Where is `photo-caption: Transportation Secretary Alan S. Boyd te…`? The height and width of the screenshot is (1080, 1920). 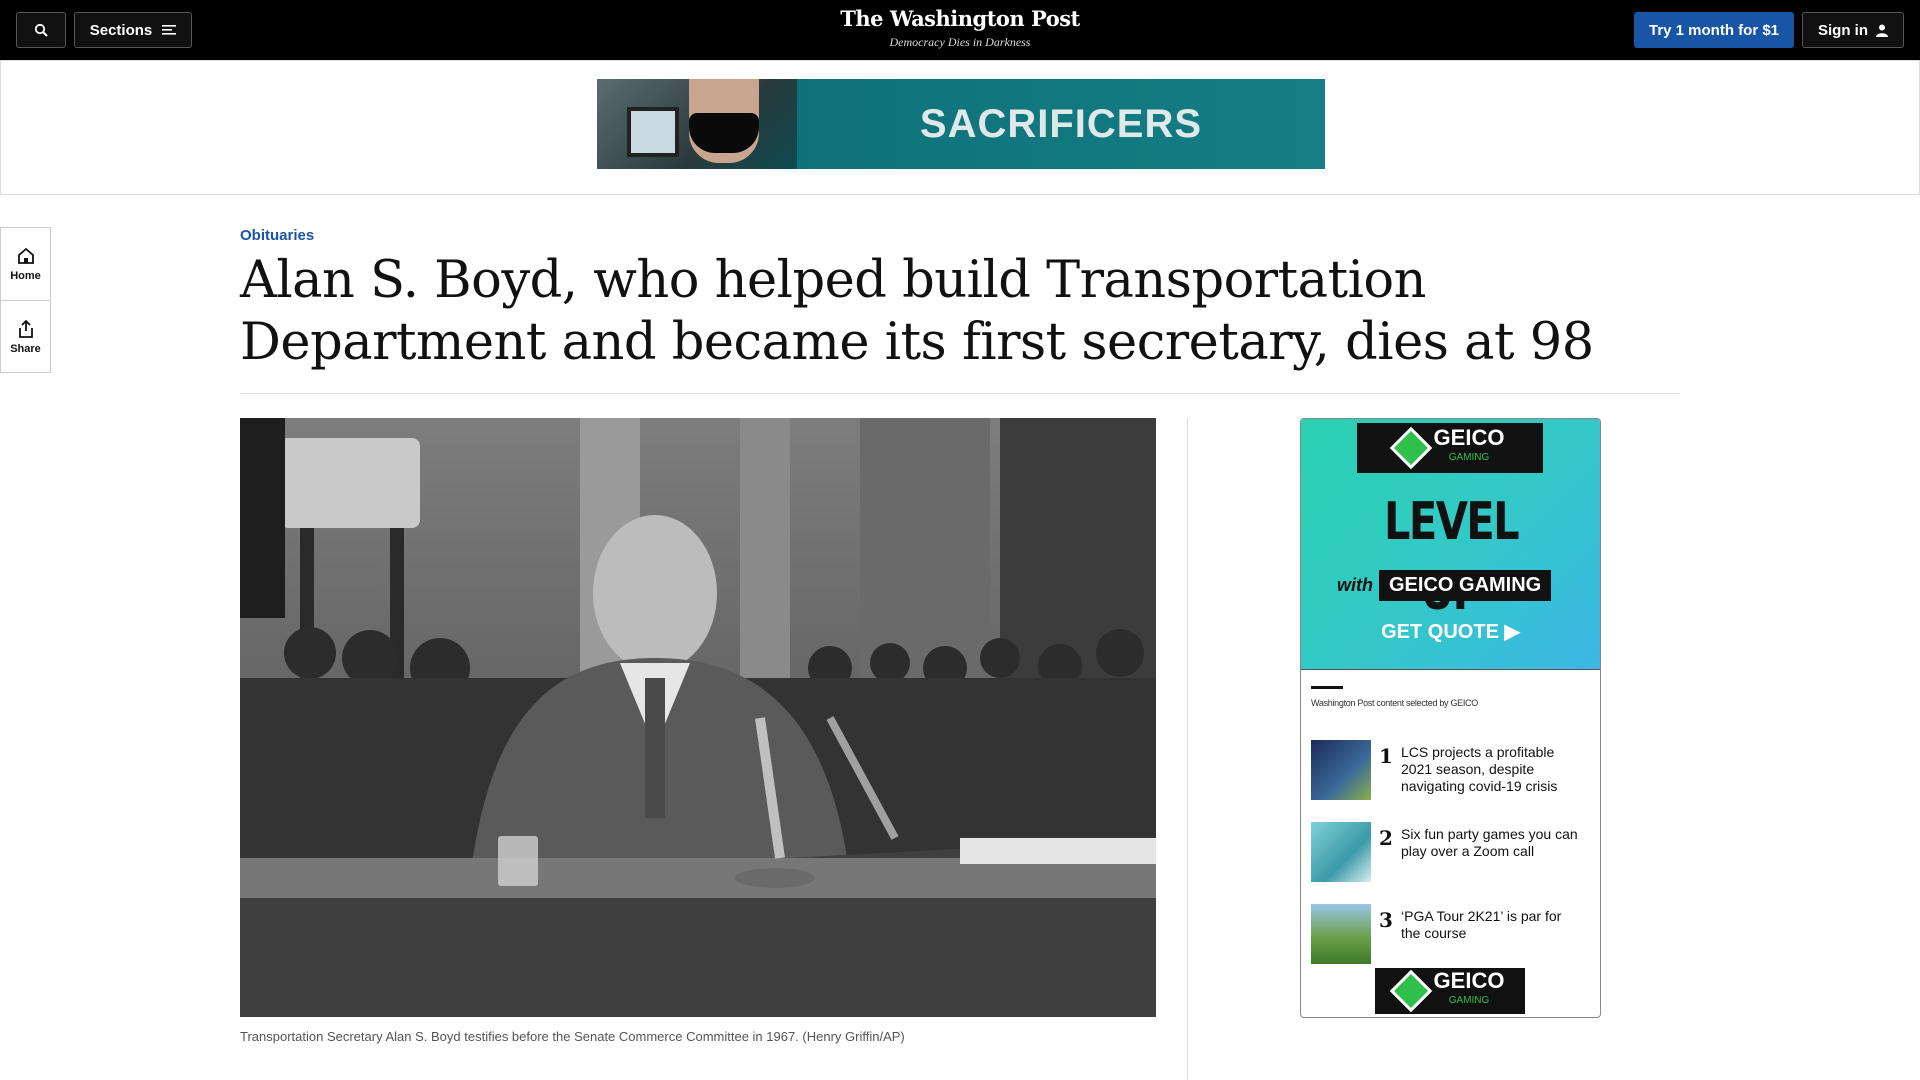
photo-caption: Transportation Secretary Alan S. Boyd te… is located at coordinates (572, 1036).